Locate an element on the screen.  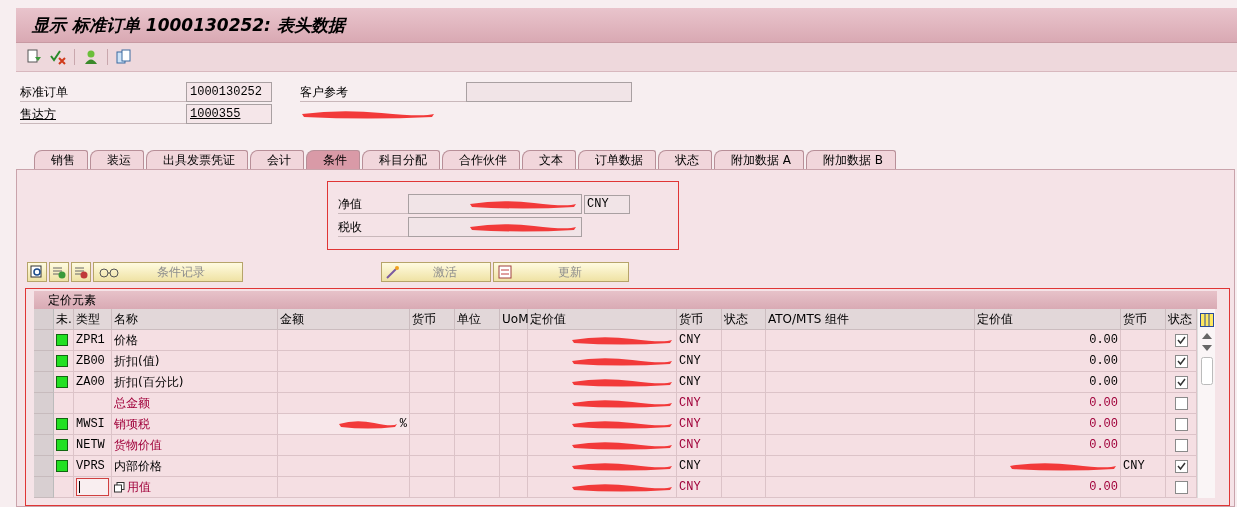
table-cell: ZB00 is located at coordinates (93, 361).